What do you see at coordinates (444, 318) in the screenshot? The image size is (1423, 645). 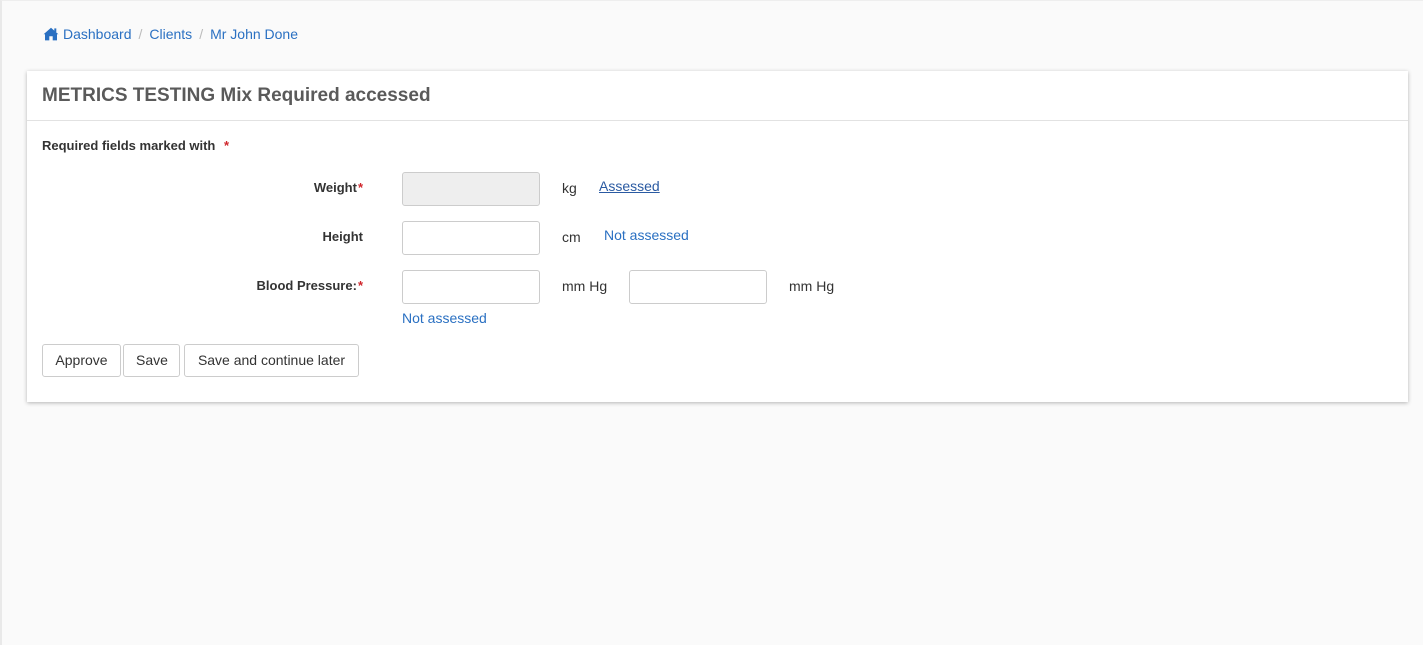 I see `blood-pressure-assessment-link: Not assessed` at bounding box center [444, 318].